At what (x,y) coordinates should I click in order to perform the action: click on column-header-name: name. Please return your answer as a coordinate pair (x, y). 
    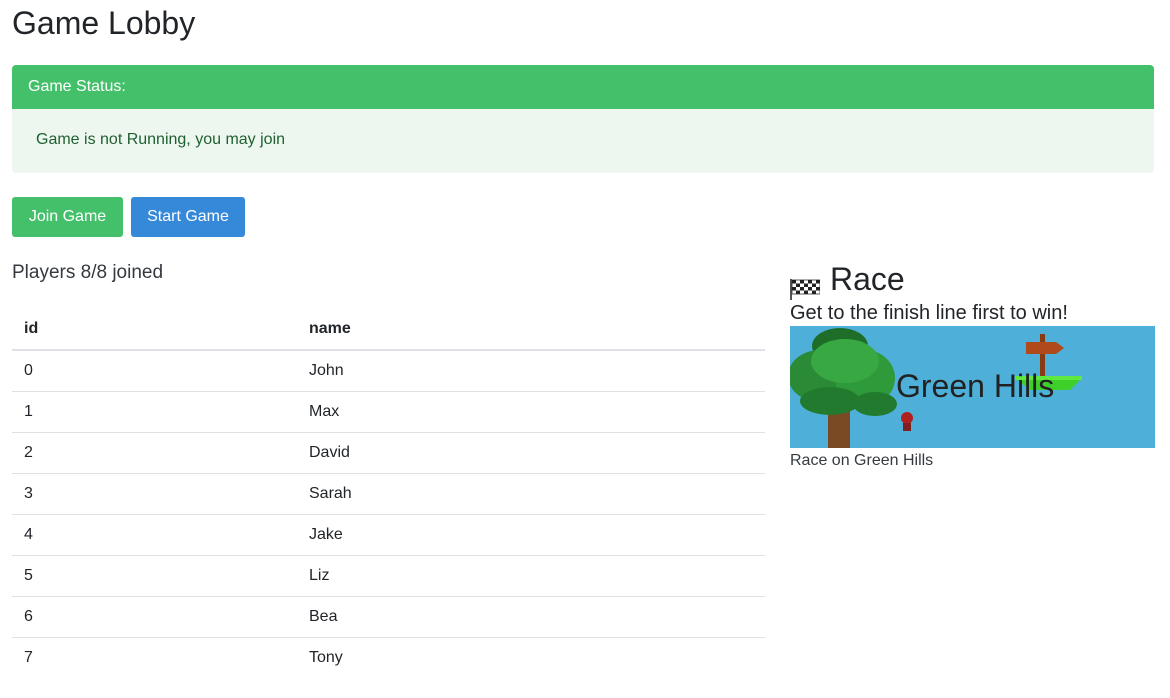
    Looking at the image, I should click on (531, 330).